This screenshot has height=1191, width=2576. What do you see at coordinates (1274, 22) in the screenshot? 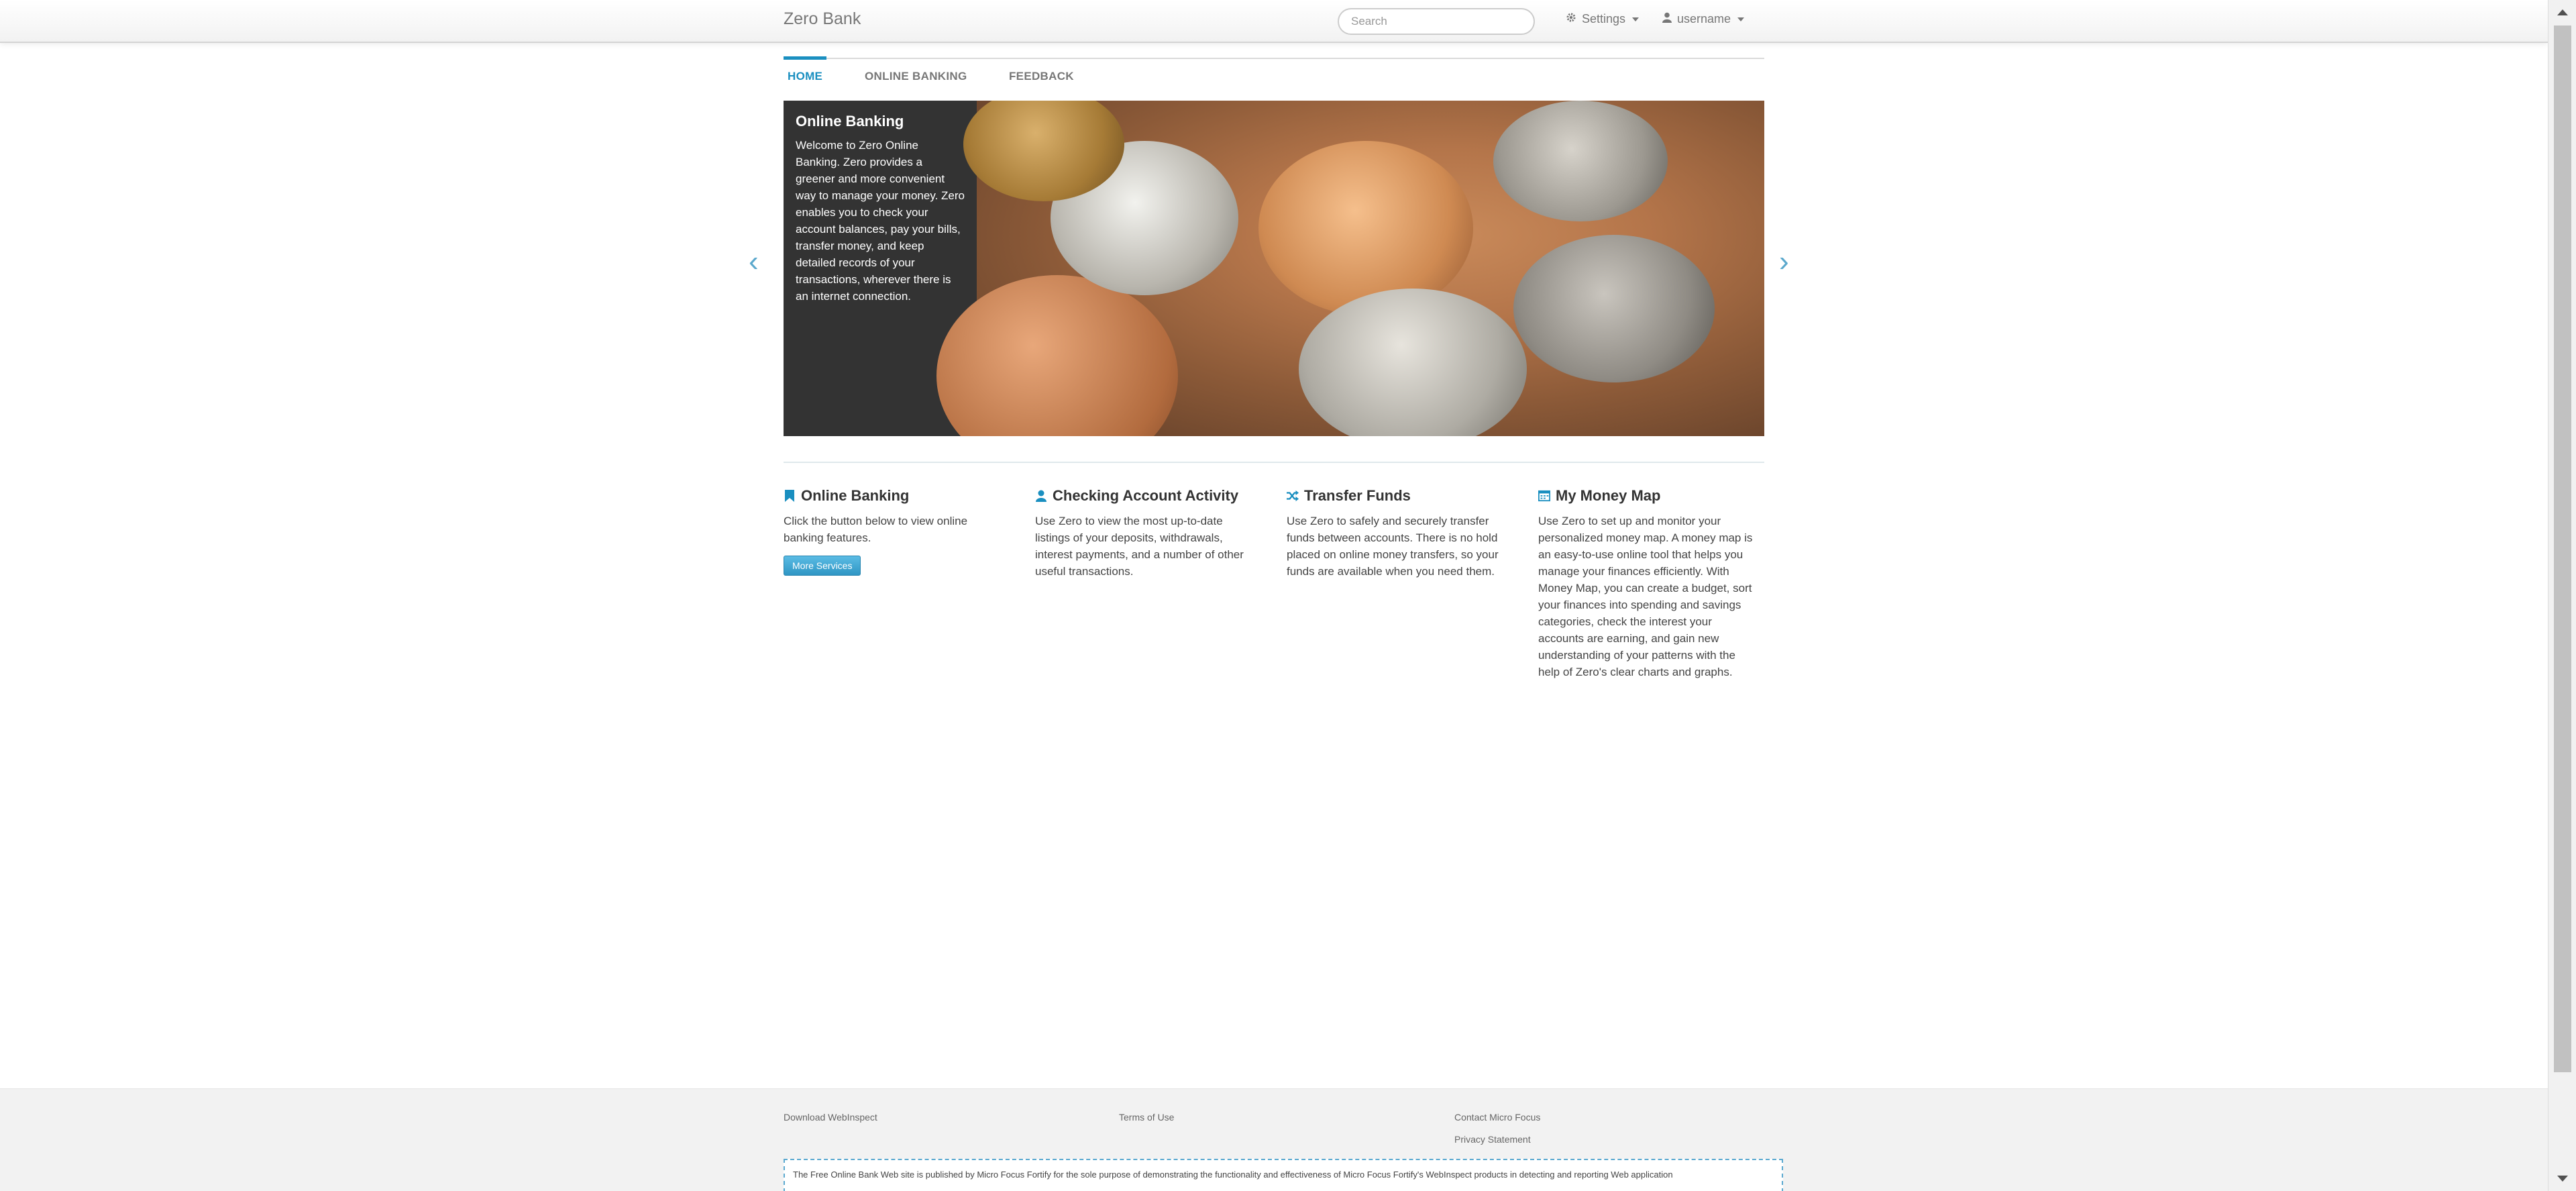
I see `top-navbar: Zero Bank Settings username` at bounding box center [1274, 22].